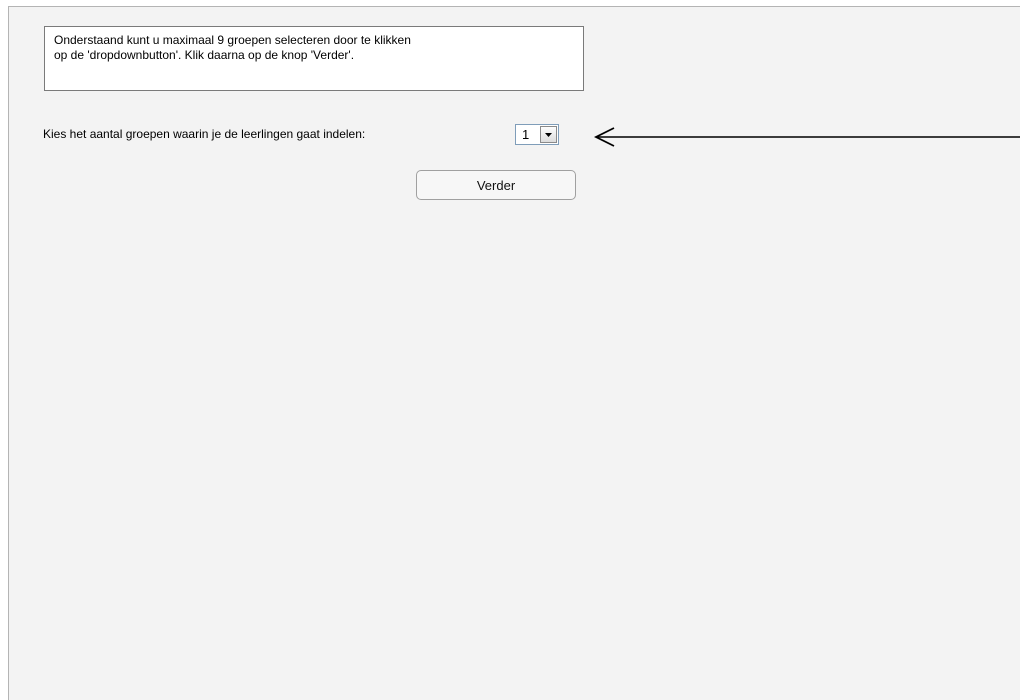  What do you see at coordinates (526, 134) in the screenshot?
I see `group-count-selected-value: 1` at bounding box center [526, 134].